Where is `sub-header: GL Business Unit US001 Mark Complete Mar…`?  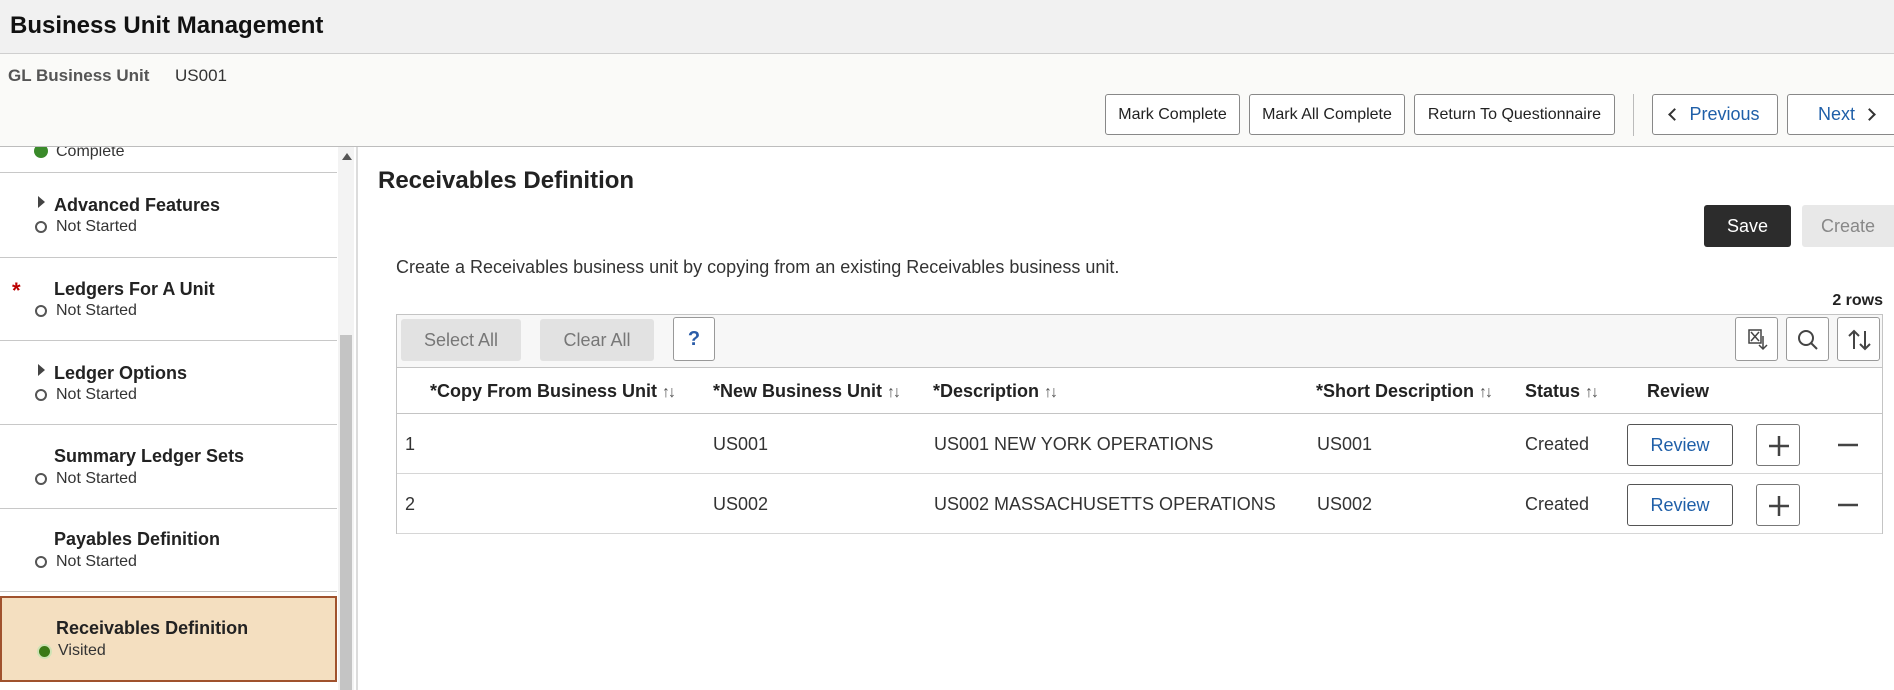
sub-header: GL Business Unit US001 Mark Complete Mar… is located at coordinates (947, 100).